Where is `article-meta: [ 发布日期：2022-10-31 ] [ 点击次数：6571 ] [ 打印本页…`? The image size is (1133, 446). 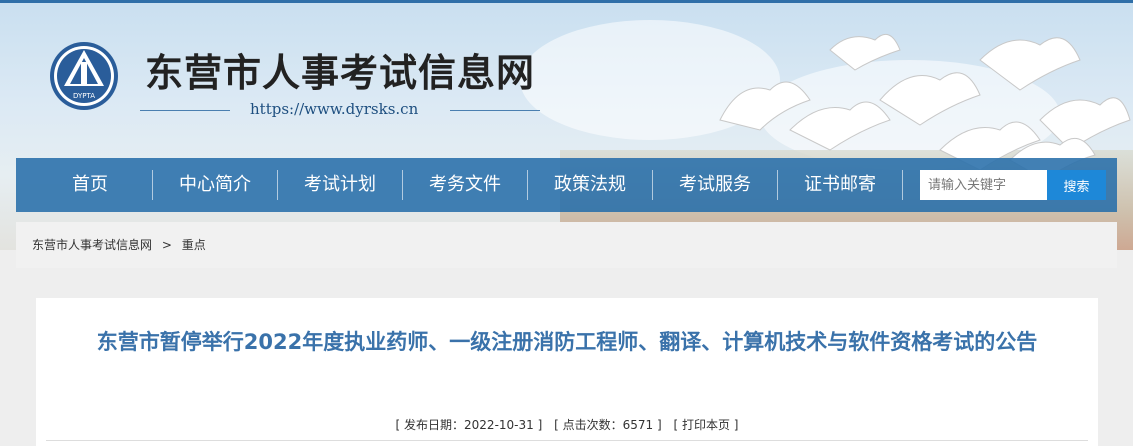
article-meta: [ 发布日期：2022-10-31 ] [ 点击次数：6571 ] [ 打印本页… is located at coordinates (567, 424).